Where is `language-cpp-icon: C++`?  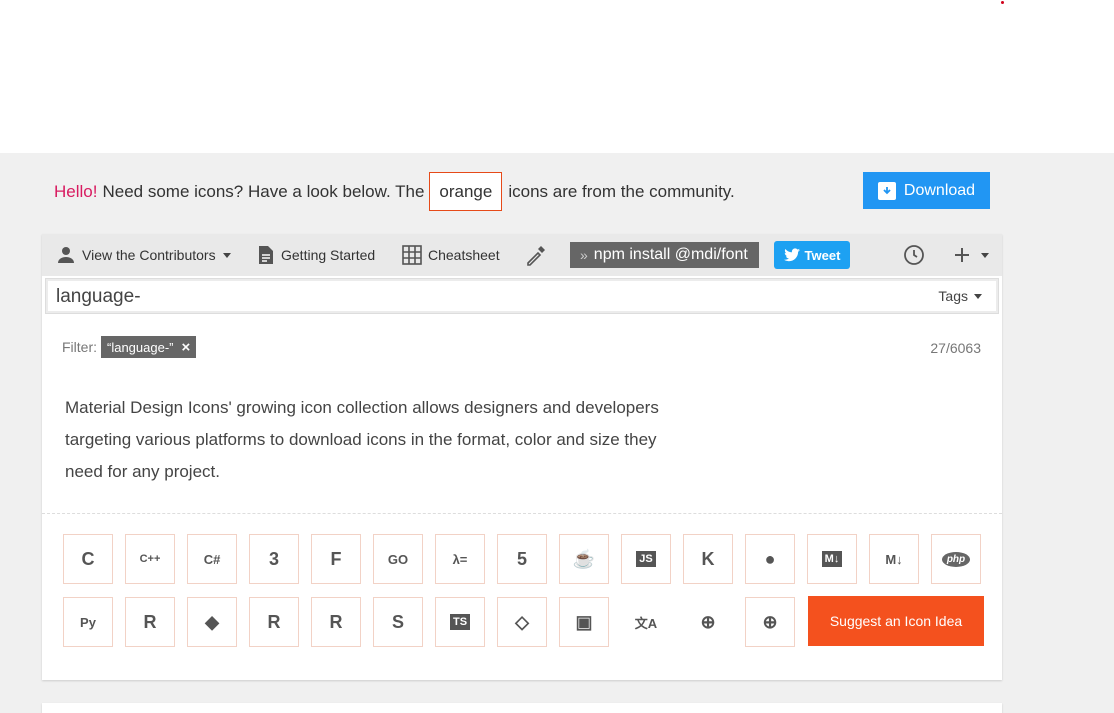
language-cpp-icon: C++ is located at coordinates (150, 559).